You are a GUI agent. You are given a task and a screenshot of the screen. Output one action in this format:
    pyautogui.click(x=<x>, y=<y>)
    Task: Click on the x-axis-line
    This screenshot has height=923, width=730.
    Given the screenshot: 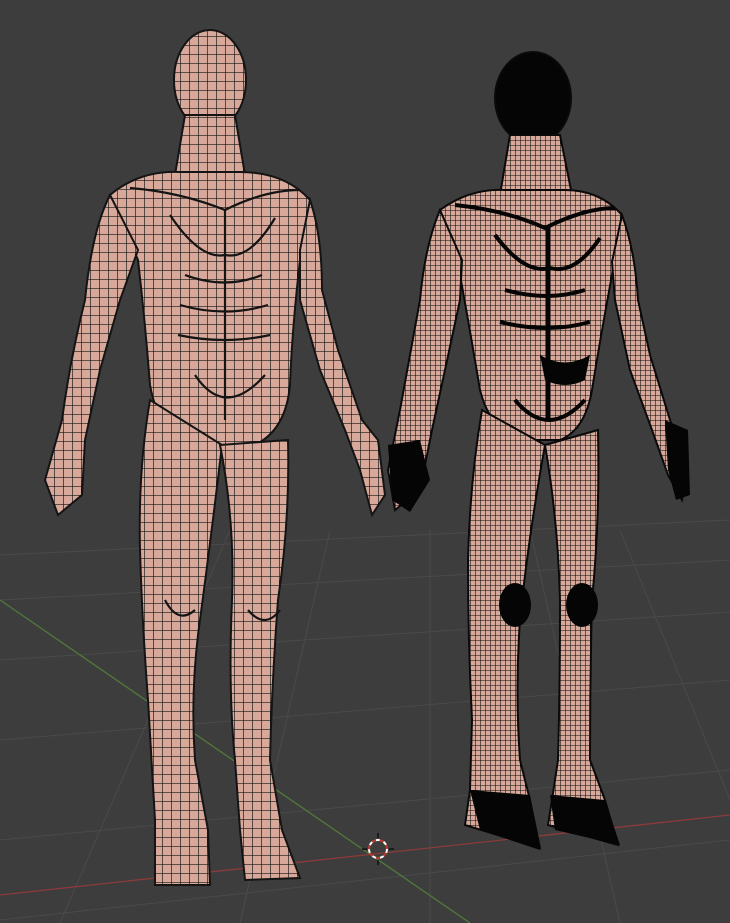 What is the action you would take?
    pyautogui.click(x=365, y=855)
    